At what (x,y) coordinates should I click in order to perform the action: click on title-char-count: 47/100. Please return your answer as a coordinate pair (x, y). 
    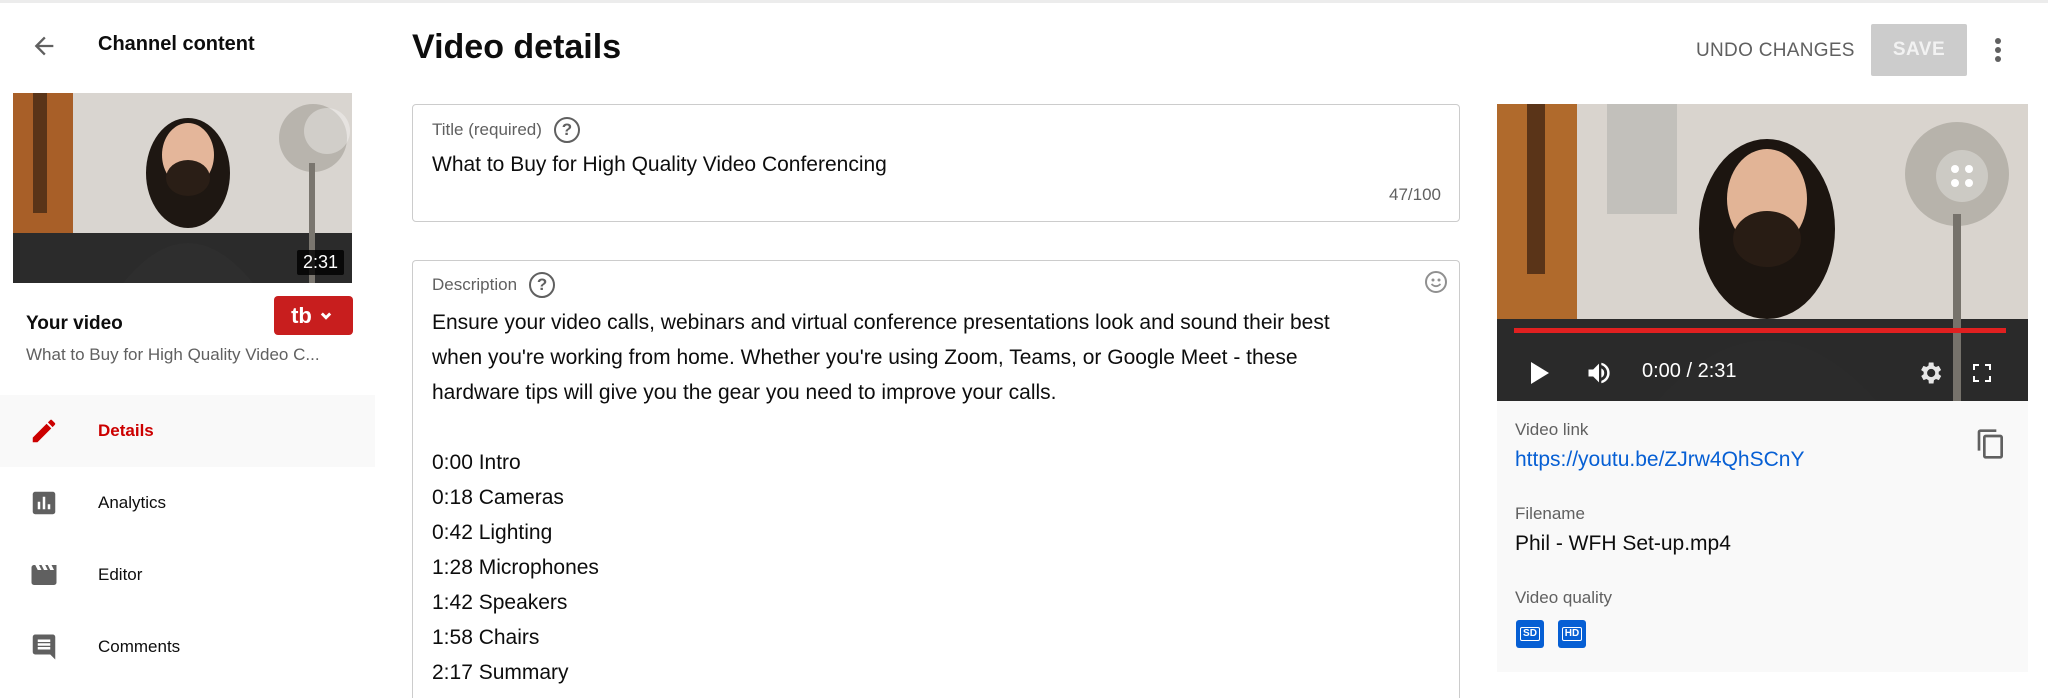
    Looking at the image, I should click on (1415, 194).